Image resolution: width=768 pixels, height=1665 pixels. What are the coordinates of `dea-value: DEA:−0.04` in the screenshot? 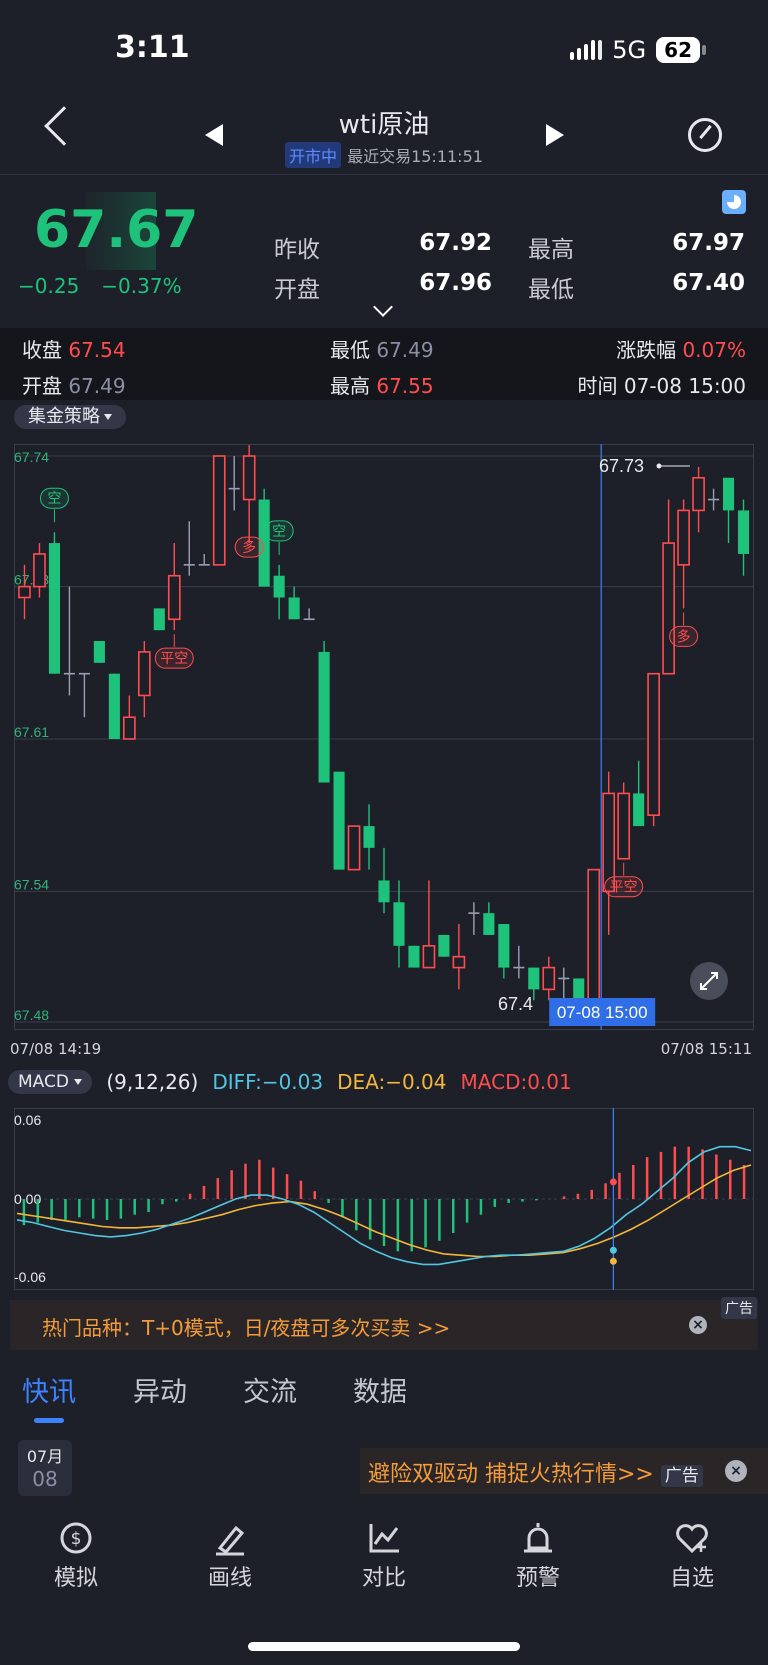 It's located at (392, 1082).